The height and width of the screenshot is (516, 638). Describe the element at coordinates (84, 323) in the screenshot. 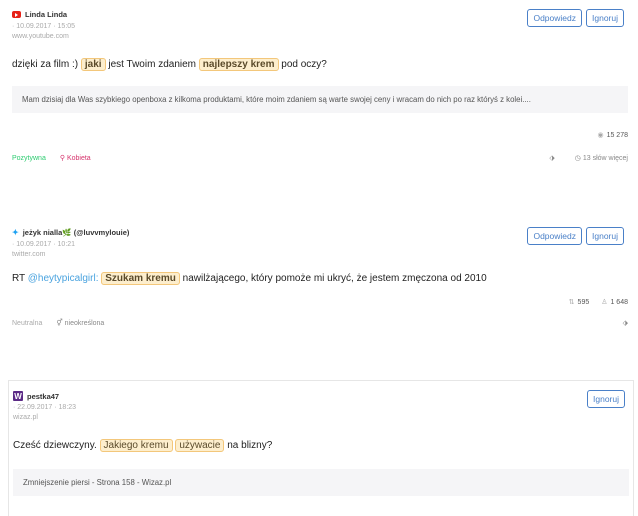

I see `gender-text: nieokreślona` at that location.